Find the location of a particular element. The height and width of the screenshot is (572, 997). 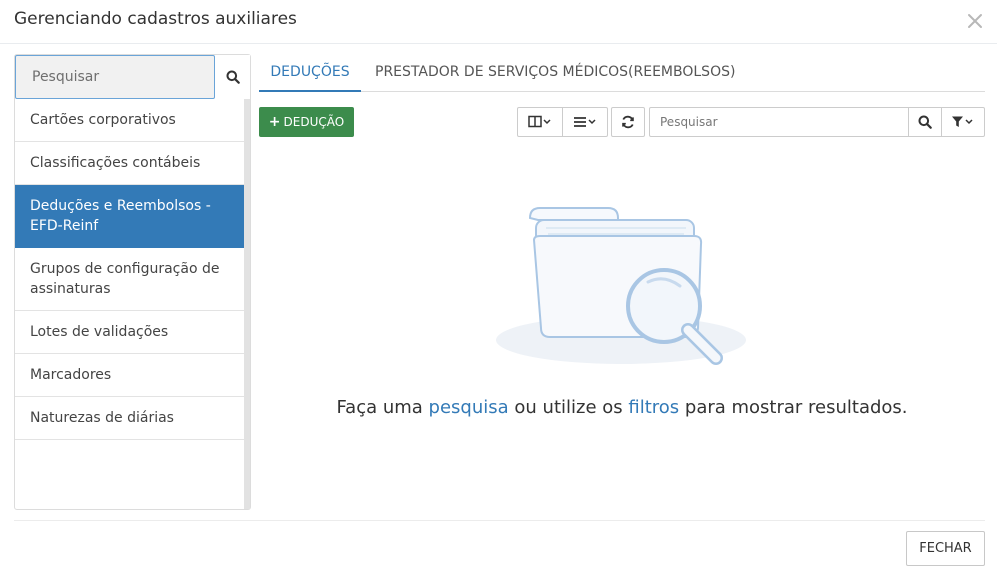

filter-button is located at coordinates (963, 122).